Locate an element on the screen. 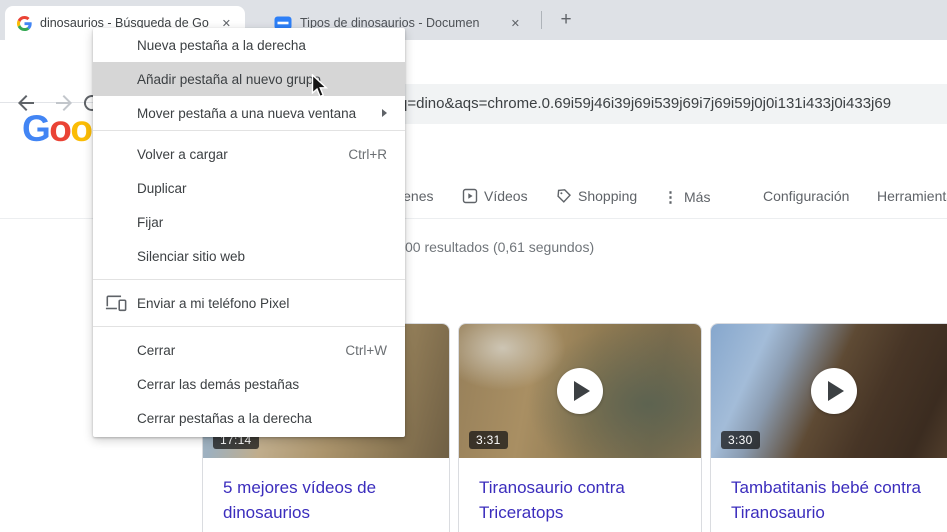 This screenshot has height=532, width=947. new-tab-button: + is located at coordinates (566, 20).